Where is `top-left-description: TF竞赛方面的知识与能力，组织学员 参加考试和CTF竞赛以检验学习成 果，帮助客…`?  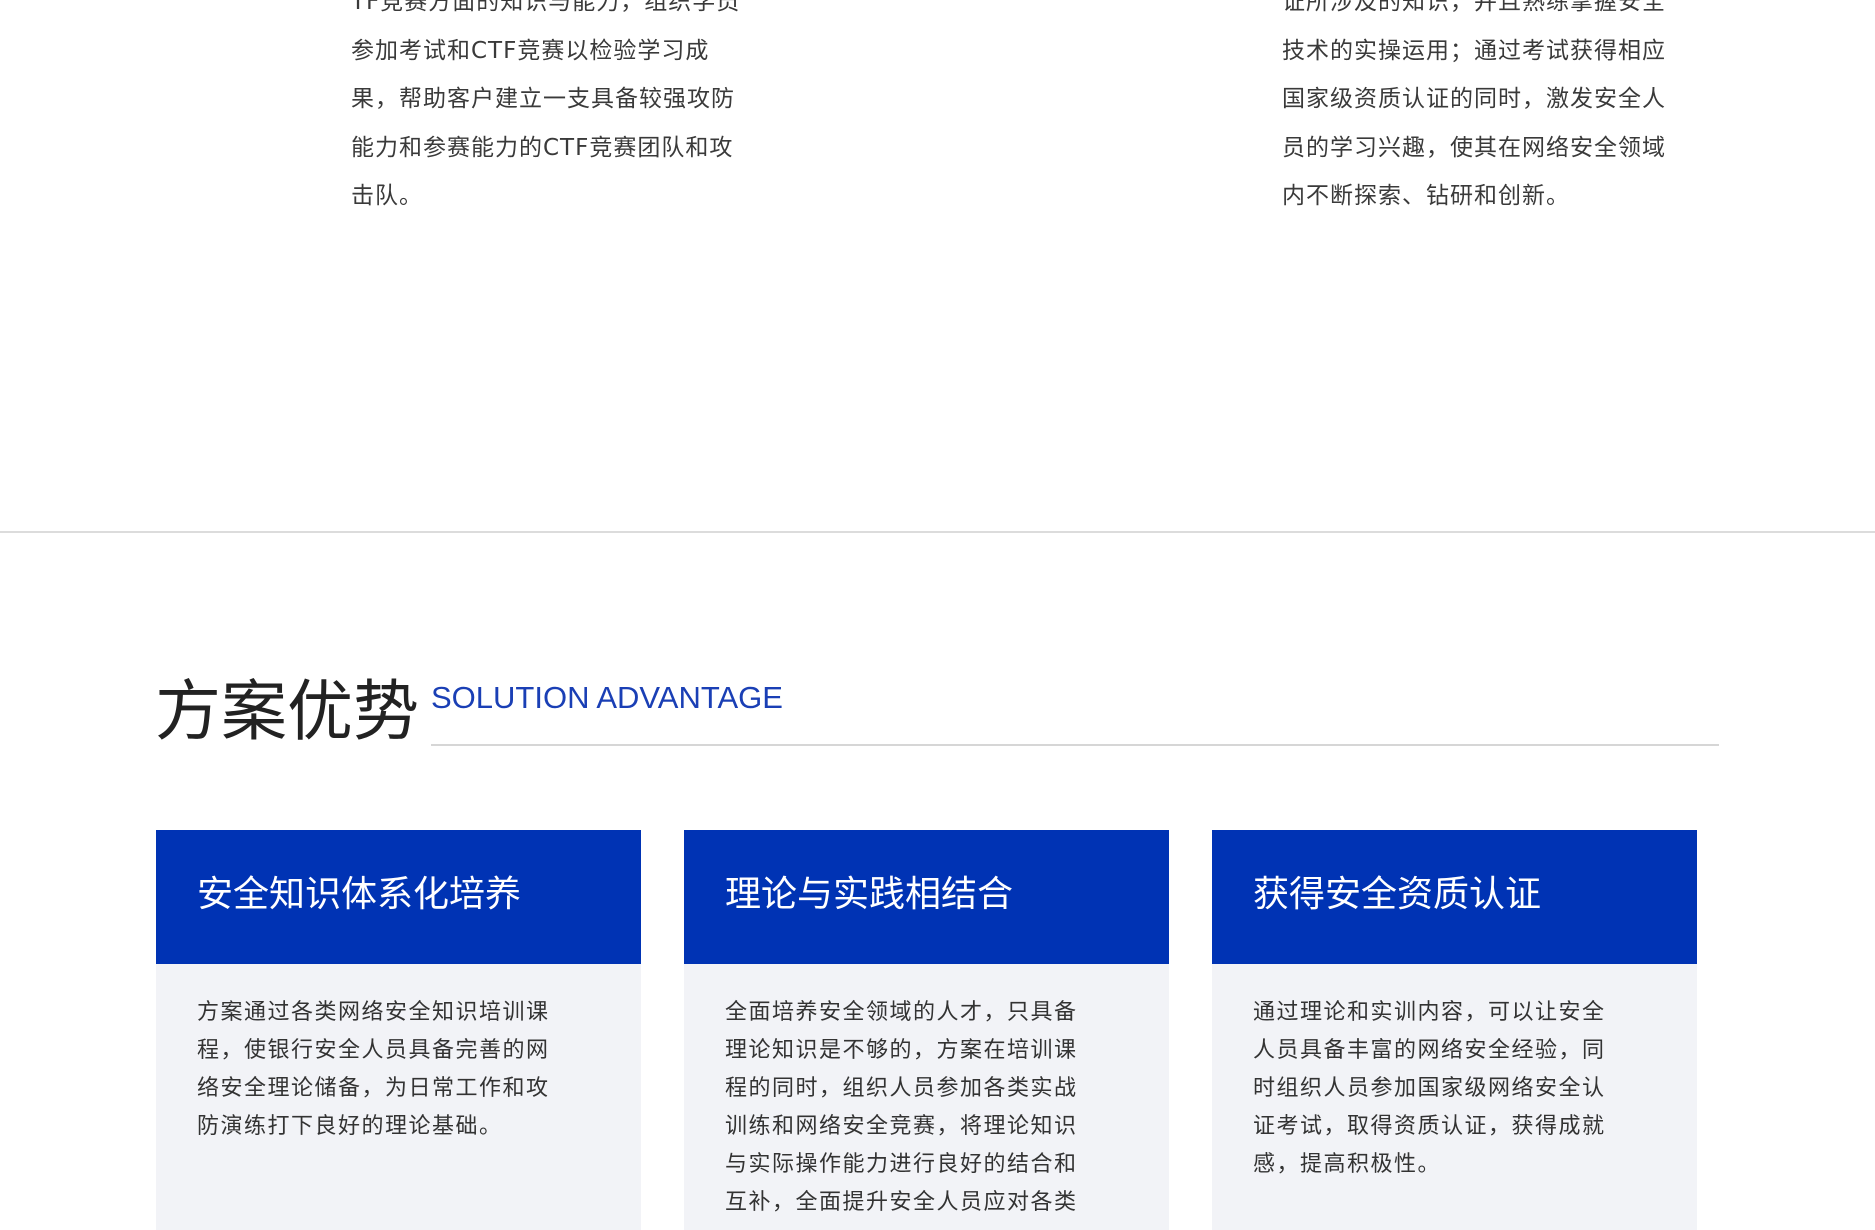
top-left-description: TF竞赛方面的知识与能力，组织学员 参加考试和CTF竞赛以检验学习成 果，帮助客… is located at coordinates (546, 104).